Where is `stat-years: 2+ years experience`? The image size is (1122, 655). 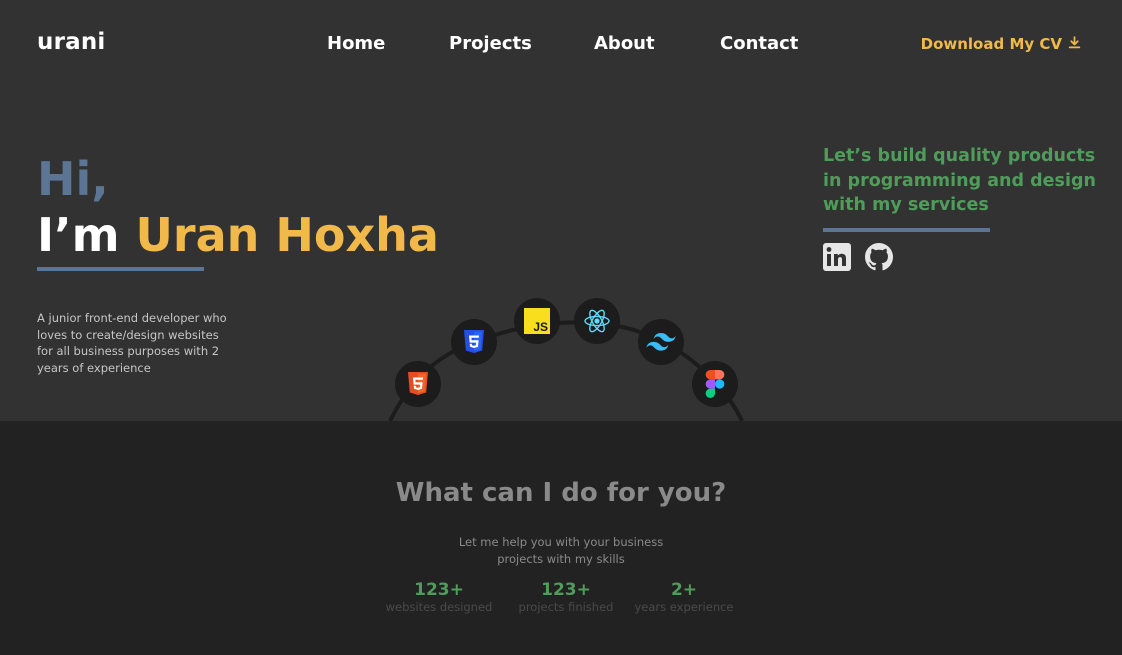 stat-years: 2+ years experience is located at coordinates (684, 597).